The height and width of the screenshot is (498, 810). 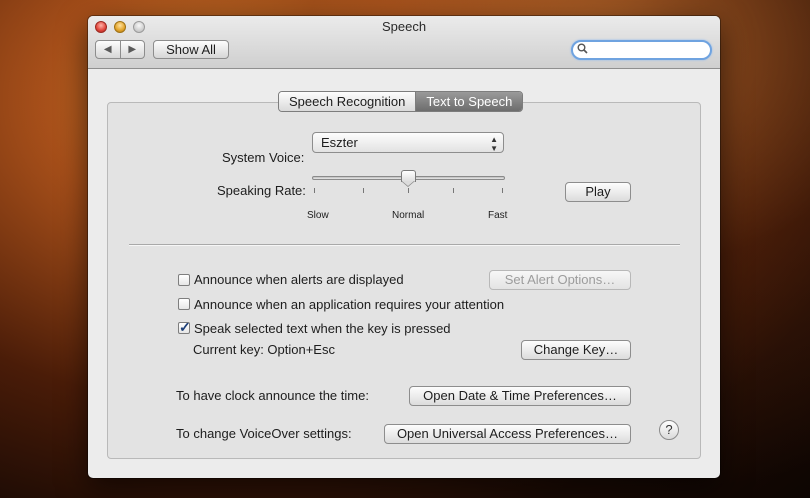 I want to click on back-arrow-icon: ◀, so click(x=107, y=49).